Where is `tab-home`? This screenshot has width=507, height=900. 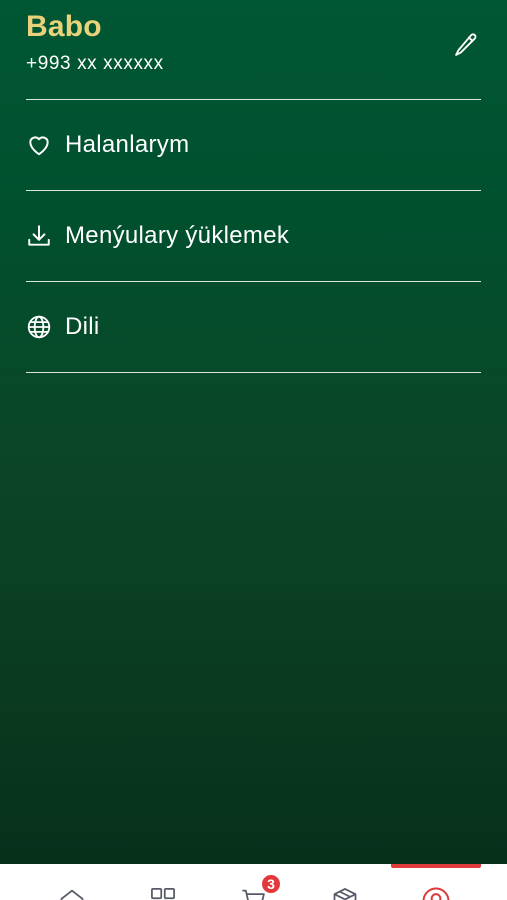
tab-home is located at coordinates (72, 882).